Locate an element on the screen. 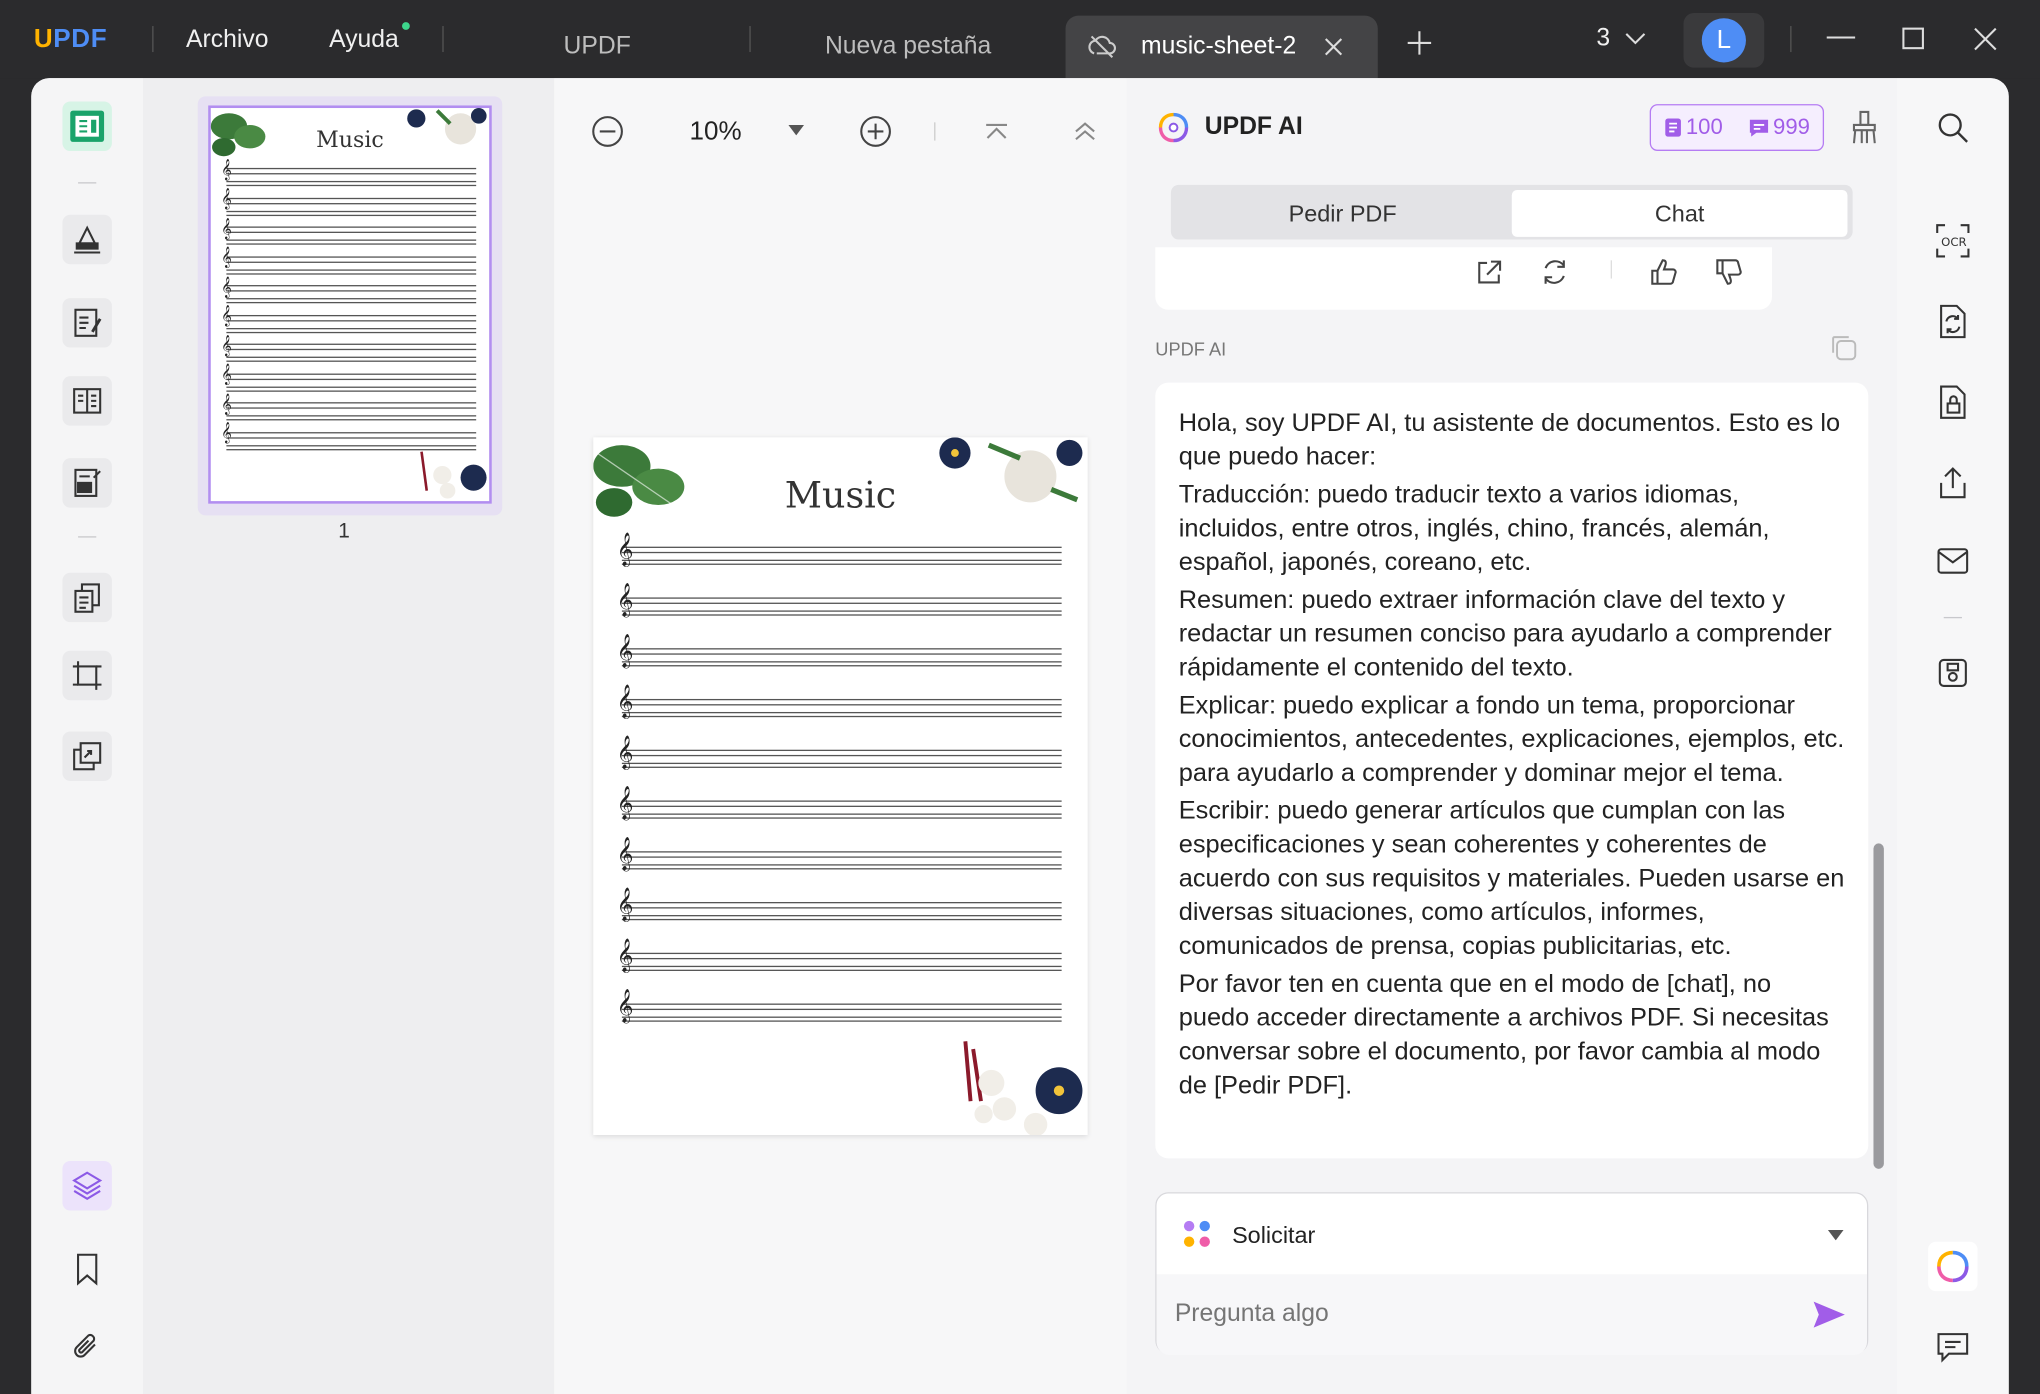 This screenshot has width=2040, height=1394. left-toolbar is located at coordinates (87, 736).